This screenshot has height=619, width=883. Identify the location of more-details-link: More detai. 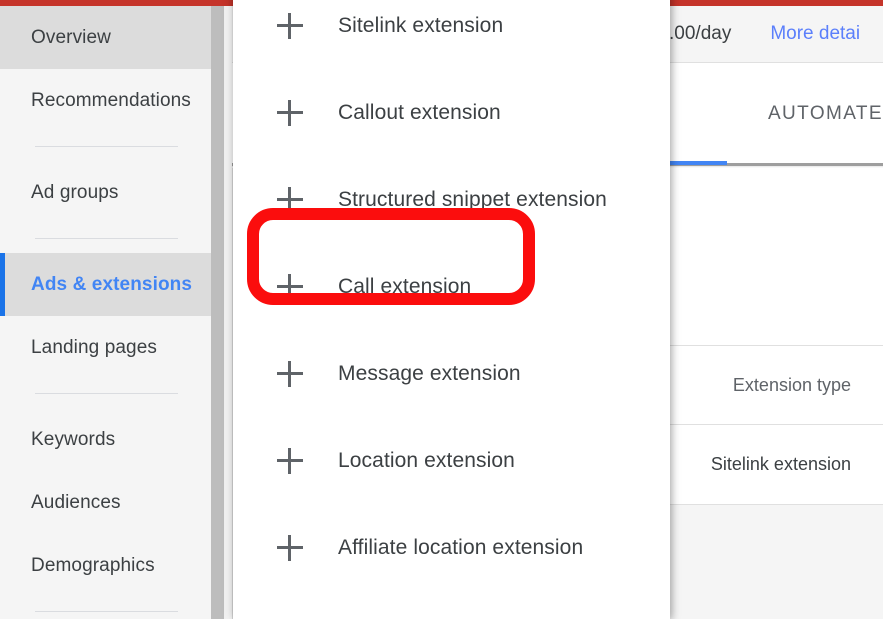
(815, 34).